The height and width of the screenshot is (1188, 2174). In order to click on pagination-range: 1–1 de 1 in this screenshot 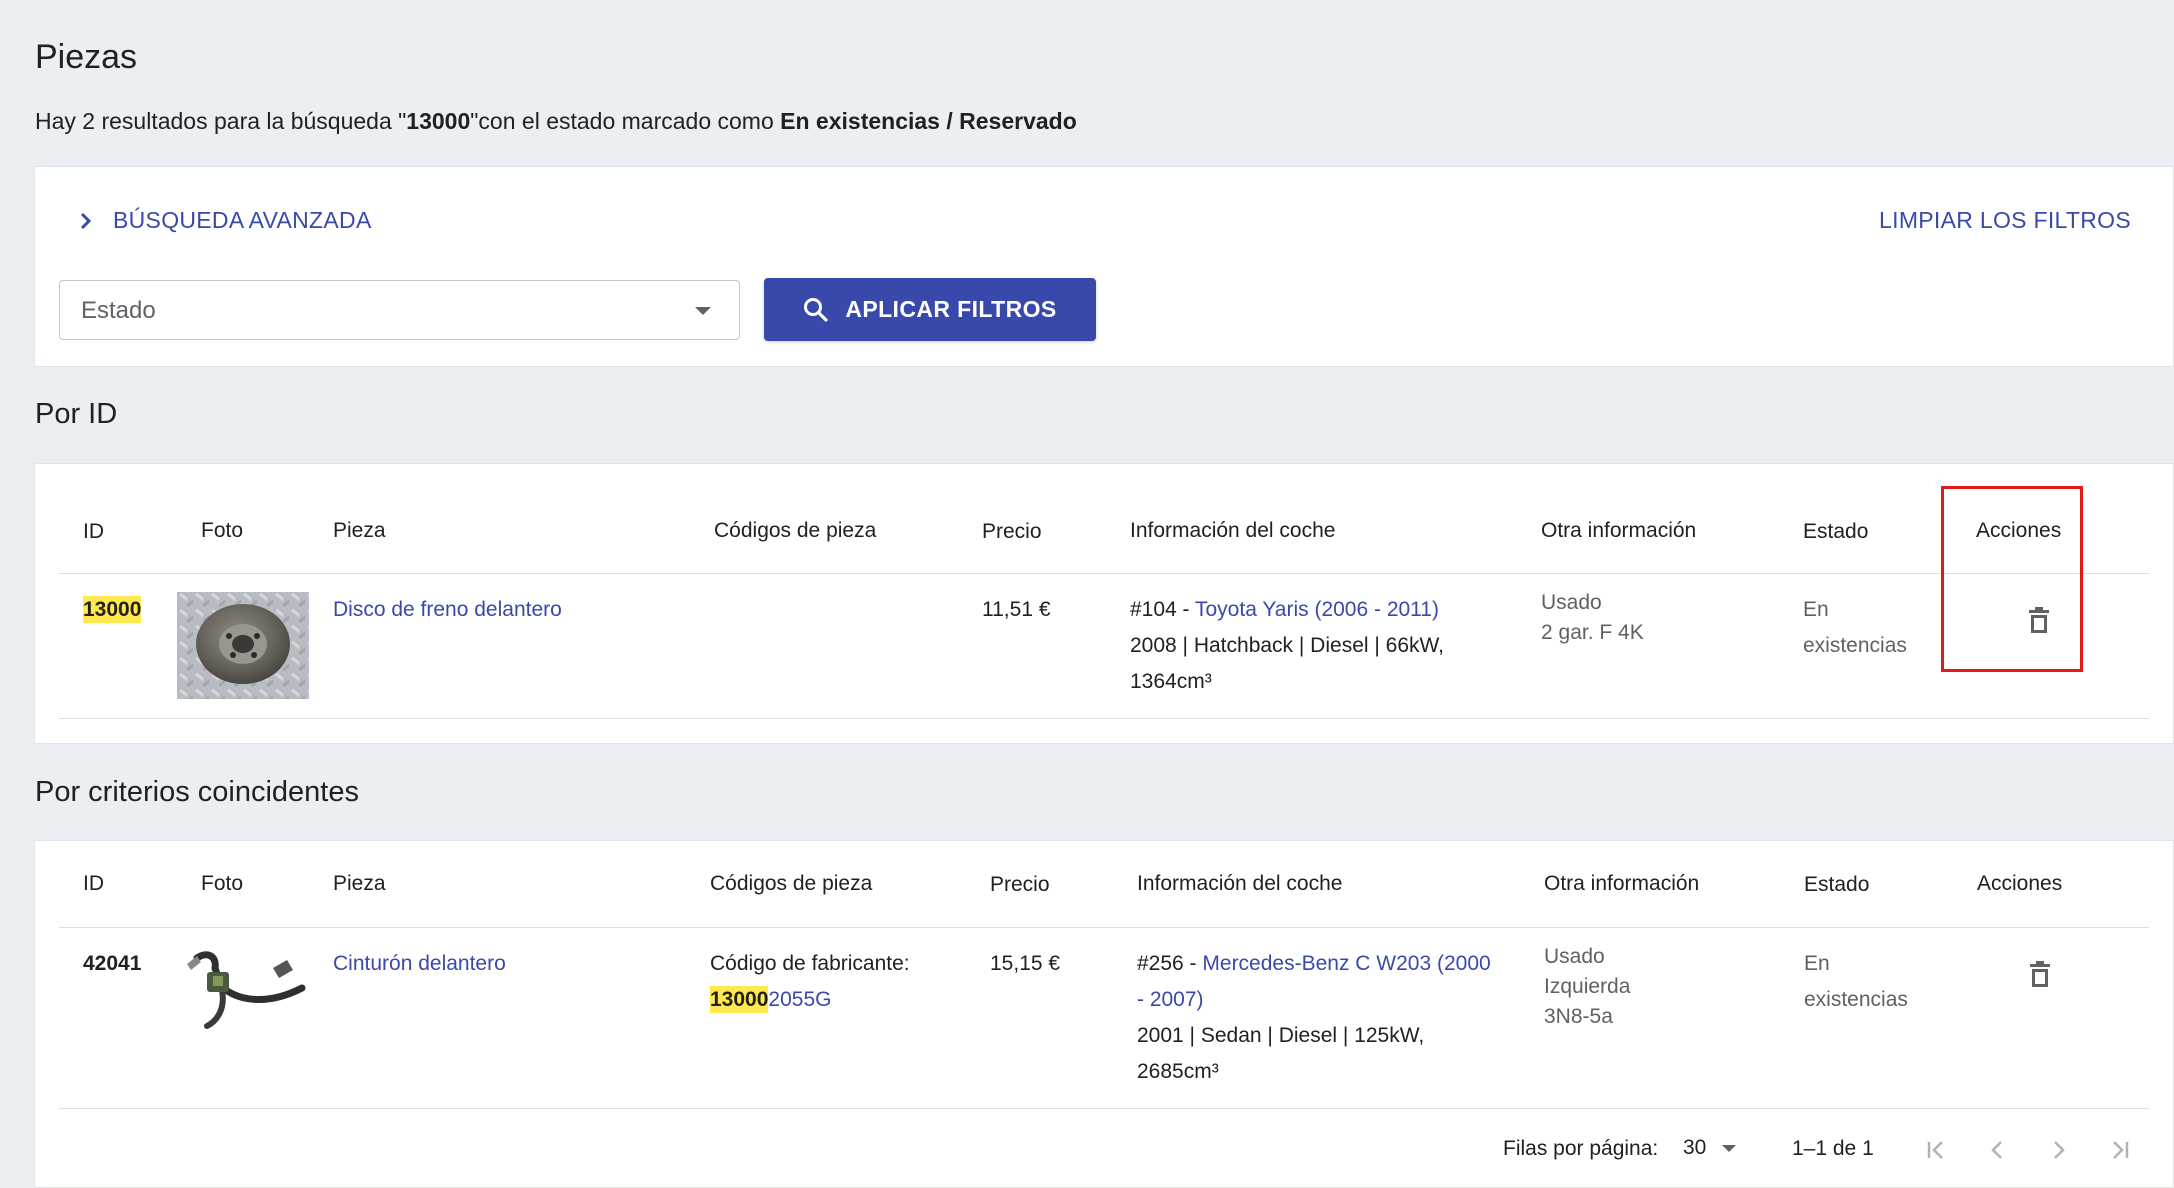, I will do `click(1833, 1148)`.